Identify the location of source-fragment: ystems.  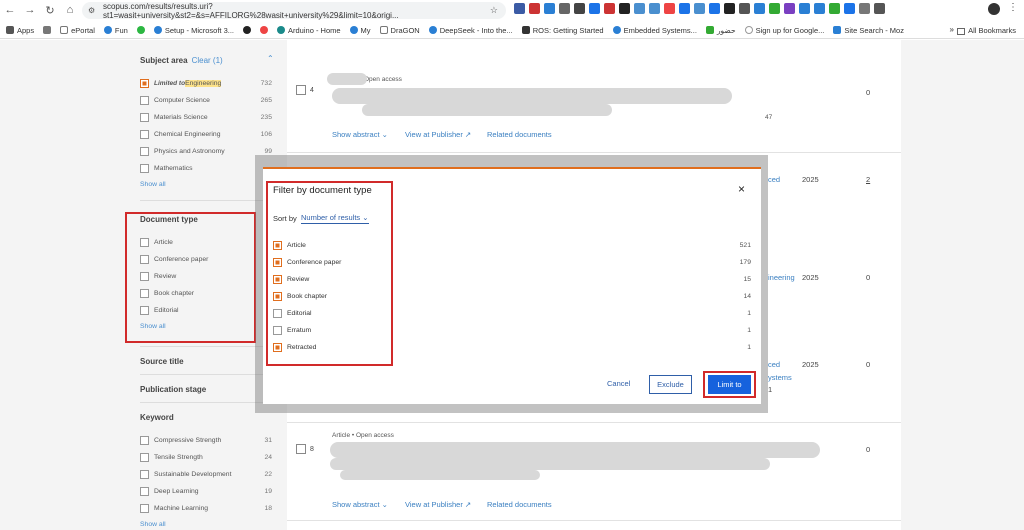
(780, 377).